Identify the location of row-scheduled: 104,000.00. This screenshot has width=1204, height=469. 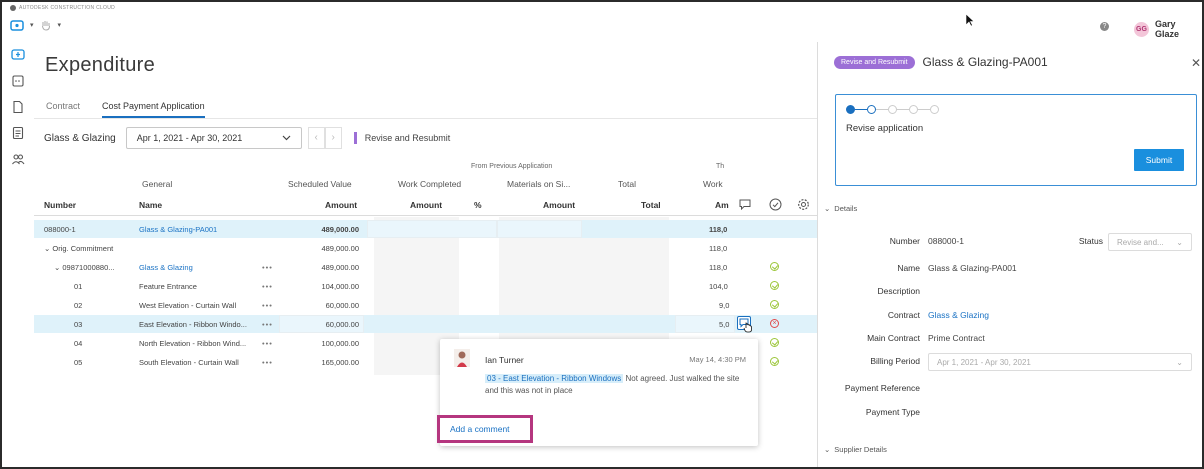
(340, 286).